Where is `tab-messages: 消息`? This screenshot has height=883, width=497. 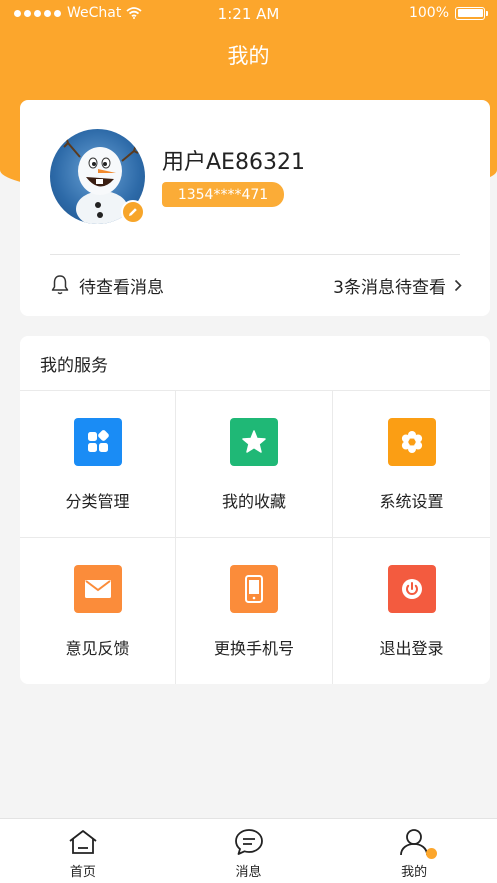
tab-messages: 消息 is located at coordinates (249, 851).